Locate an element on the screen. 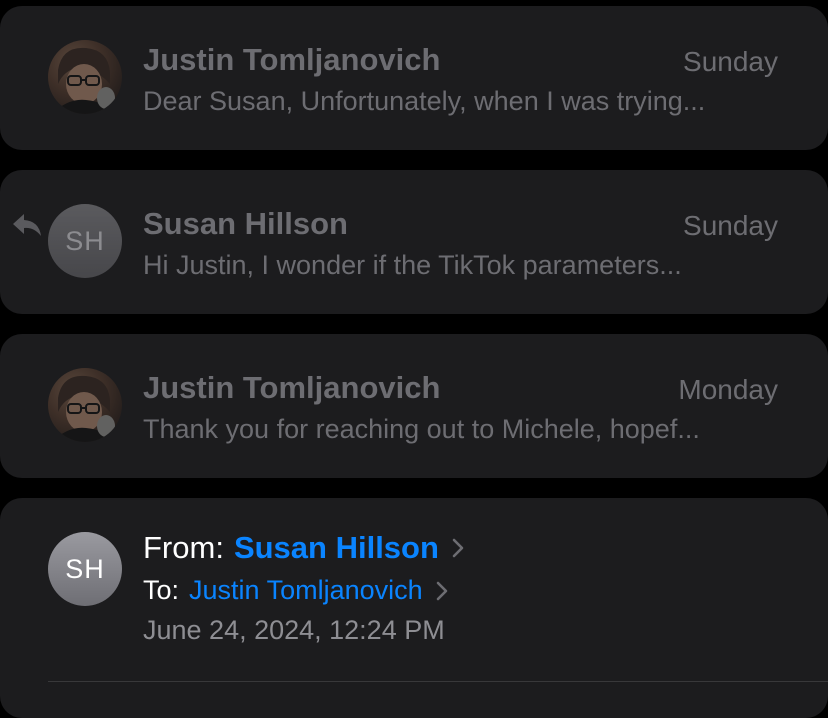  from-sender-link: Susan Hillson is located at coordinates (336, 548).